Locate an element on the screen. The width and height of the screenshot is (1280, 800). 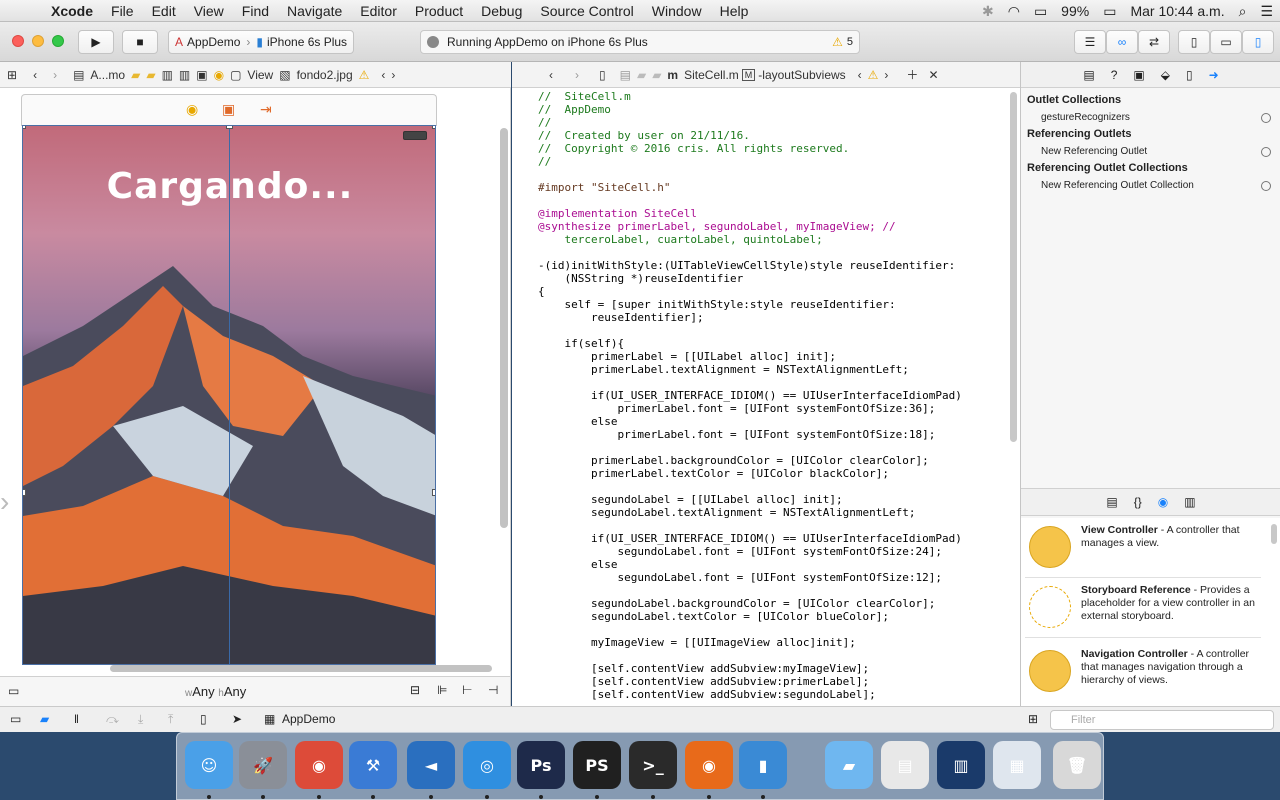
code-line: myImageView = [[UIImageView alloc]init]; is located at coordinates (750, 642).